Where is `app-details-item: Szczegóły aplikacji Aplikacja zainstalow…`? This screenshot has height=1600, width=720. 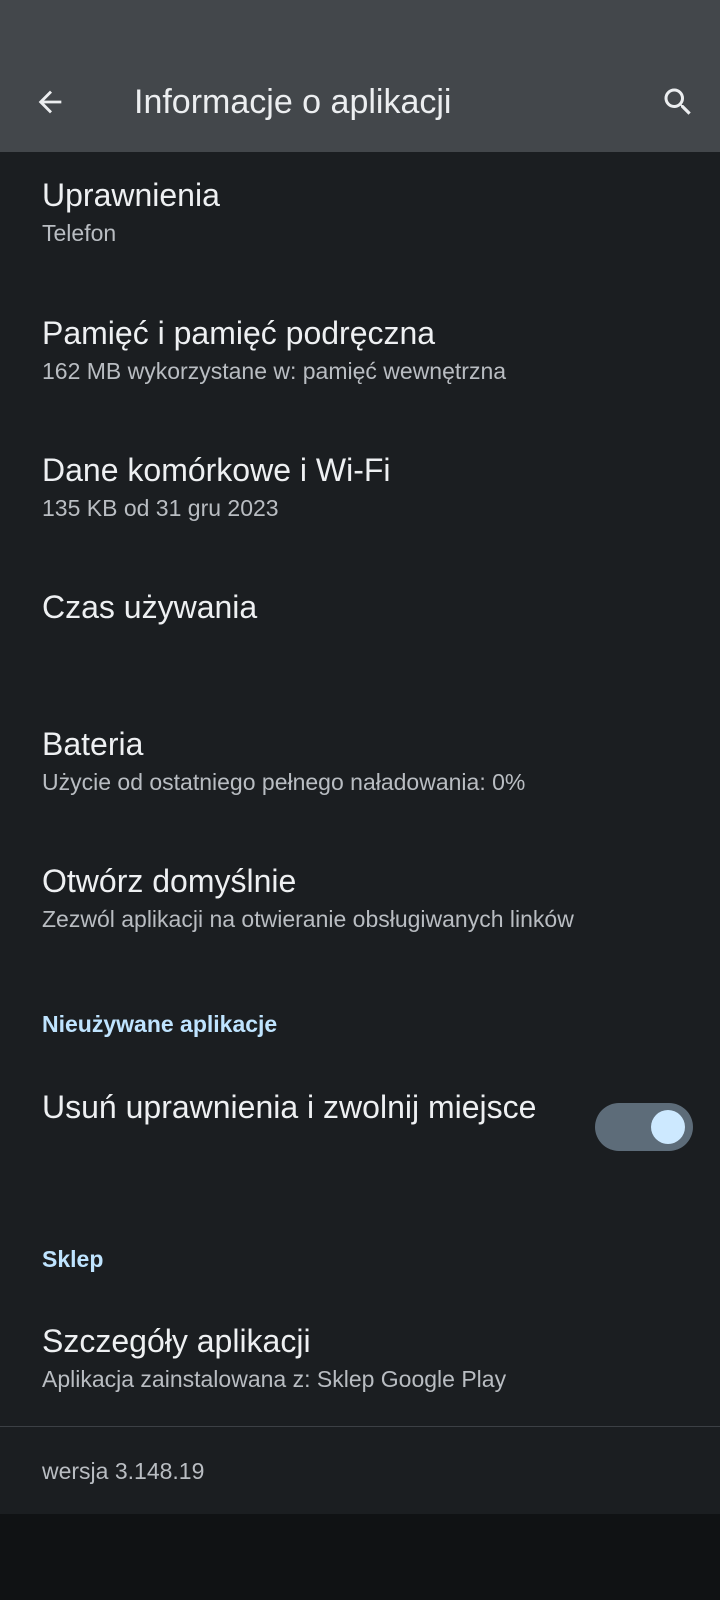
app-details-item: Szczegóły aplikacji Aplikacja zainstalow… is located at coordinates (360, 1357).